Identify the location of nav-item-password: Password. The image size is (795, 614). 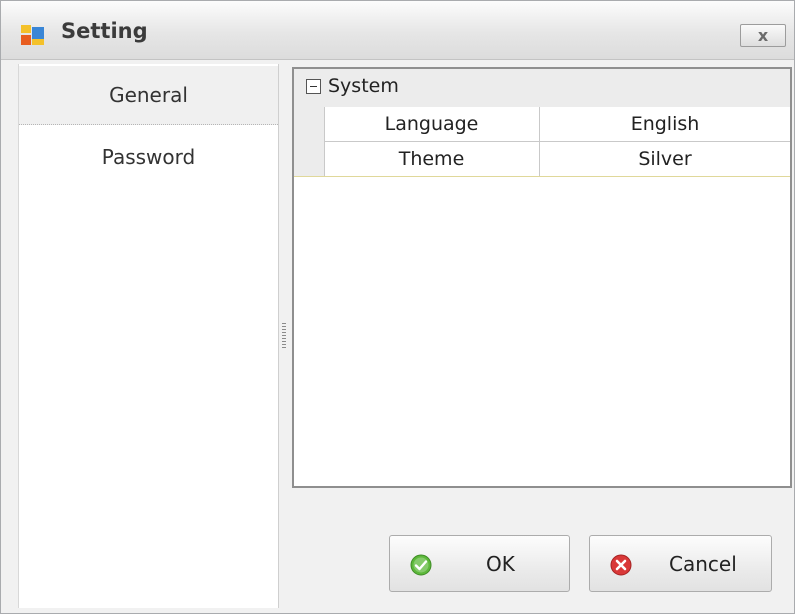
(148, 157).